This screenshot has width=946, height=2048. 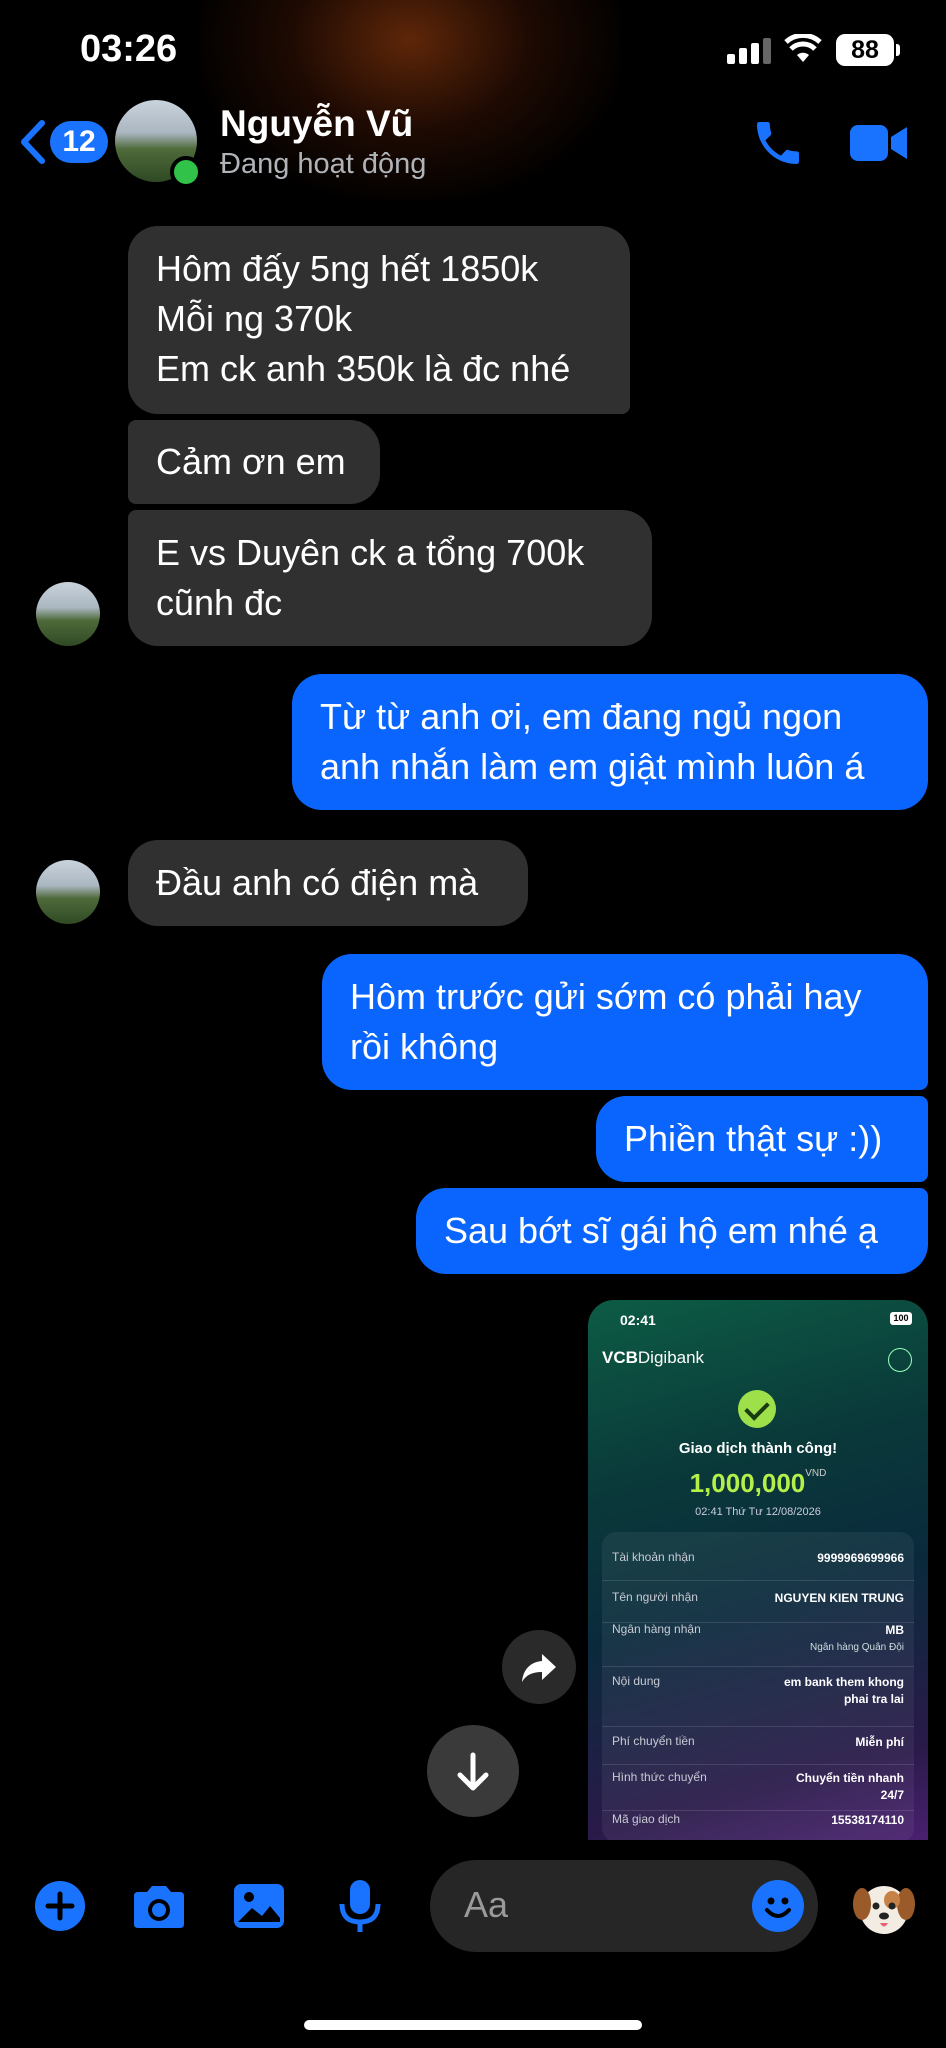 What do you see at coordinates (473, 2025) in the screenshot?
I see `home-indicator` at bounding box center [473, 2025].